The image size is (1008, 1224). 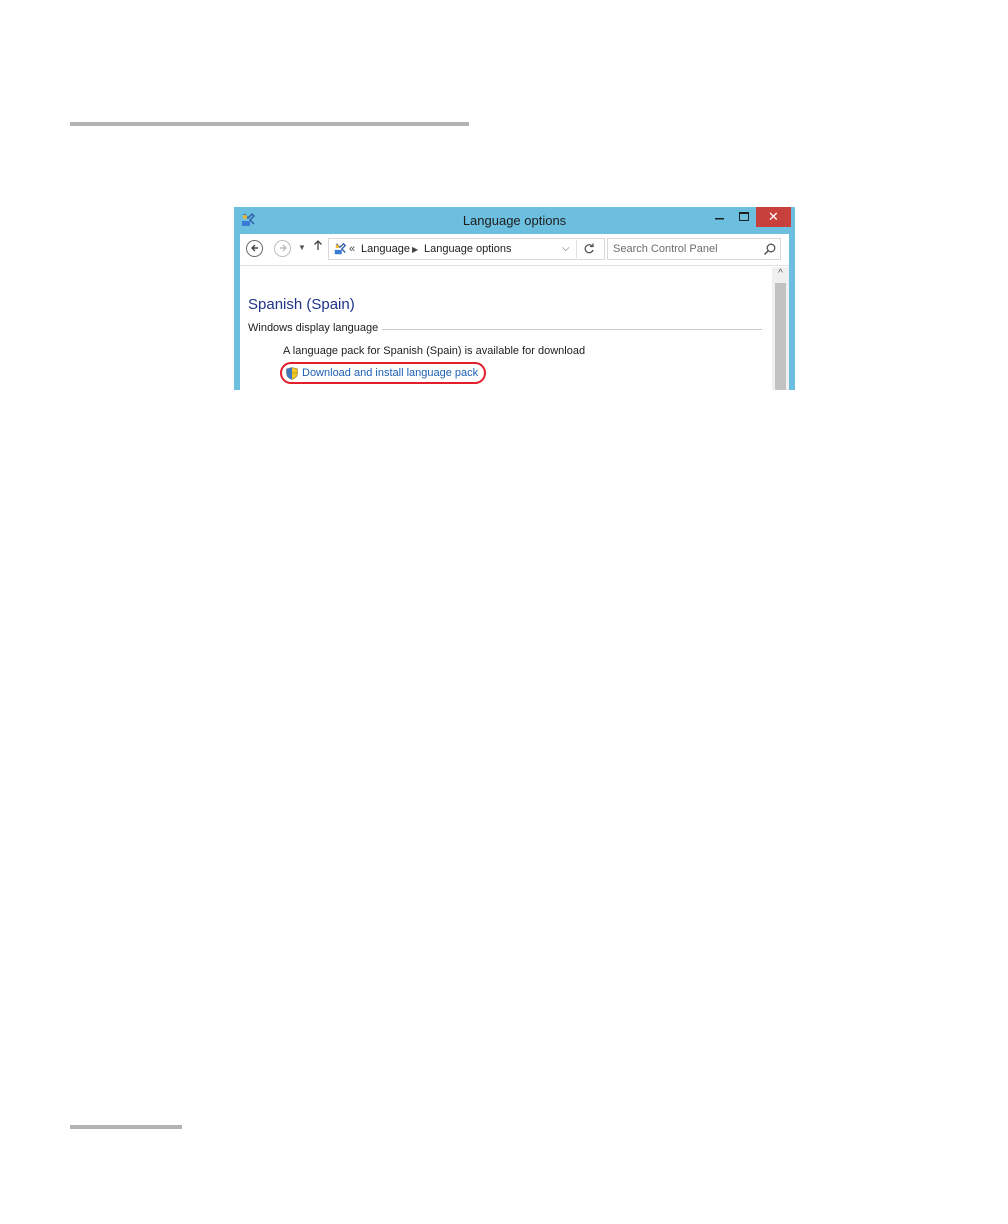 I want to click on breadcrumb-language-options: Language options, so click(x=467, y=249).